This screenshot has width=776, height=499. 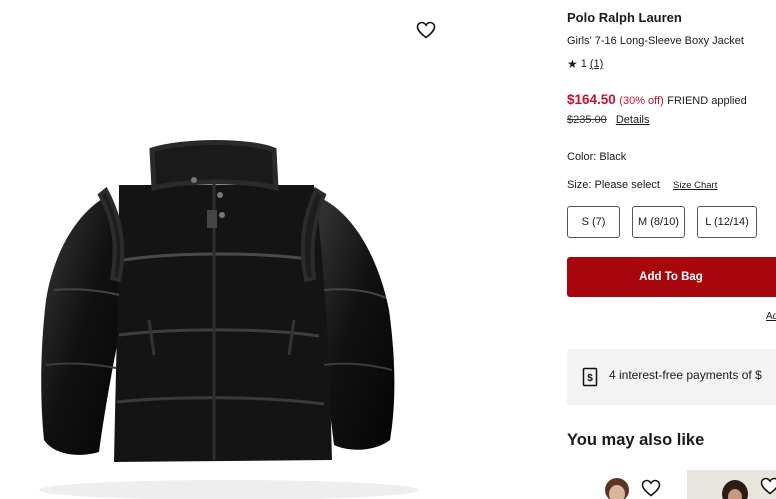 What do you see at coordinates (707, 101) in the screenshot?
I see `promo-applied: FRIEND applied` at bounding box center [707, 101].